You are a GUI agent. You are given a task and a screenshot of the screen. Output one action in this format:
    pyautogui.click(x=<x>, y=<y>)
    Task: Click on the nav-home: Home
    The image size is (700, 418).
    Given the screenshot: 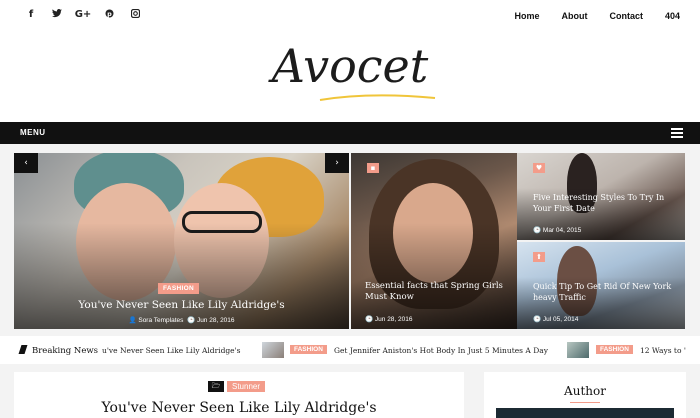 What is the action you would take?
    pyautogui.click(x=526, y=16)
    